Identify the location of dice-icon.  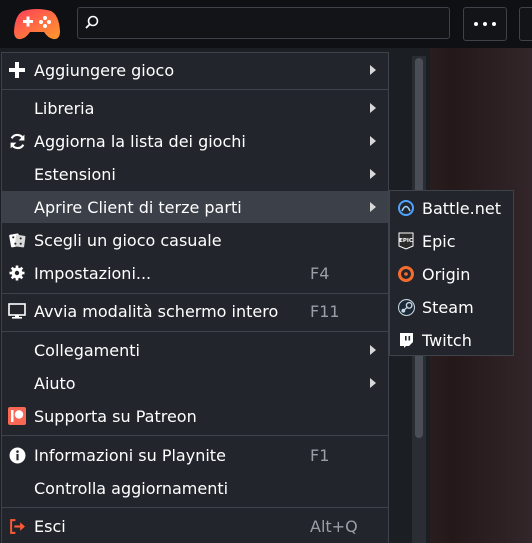
(17, 240).